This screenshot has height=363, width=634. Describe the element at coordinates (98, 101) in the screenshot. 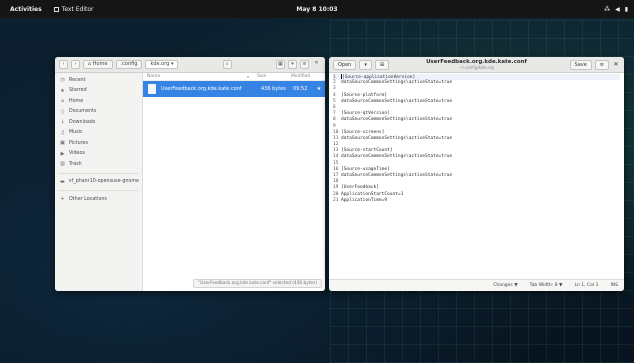

I see `sidebar-item-home: ⌂ Home` at that location.